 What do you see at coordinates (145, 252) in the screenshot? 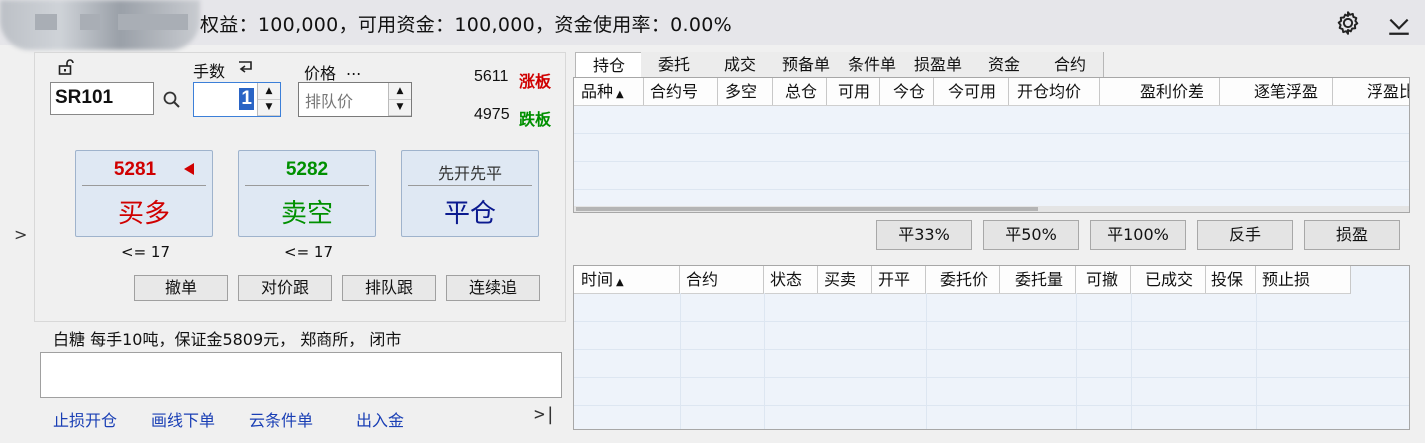
I see `buy-limit: <= 17` at bounding box center [145, 252].